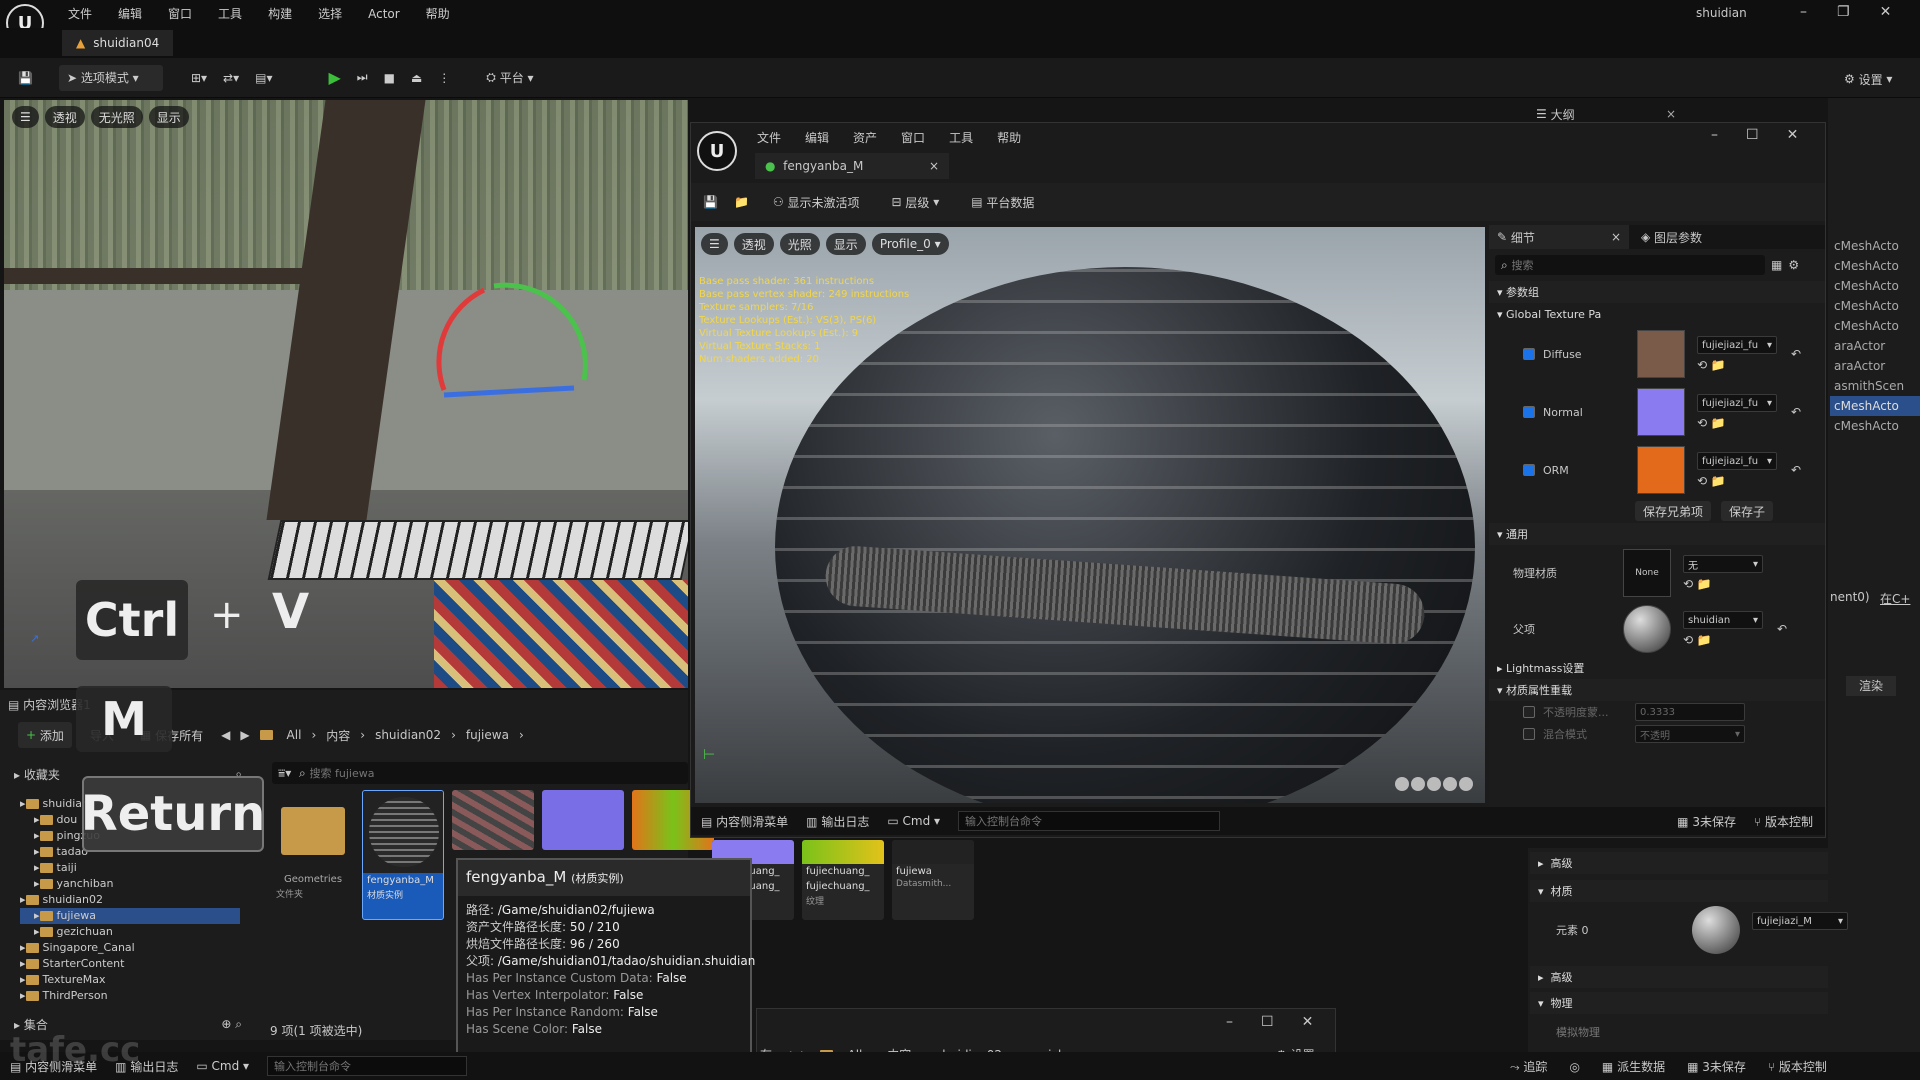  What do you see at coordinates (313, 855) in the screenshot?
I see `asset-folder-geometries: Geometries 文件夹` at bounding box center [313, 855].